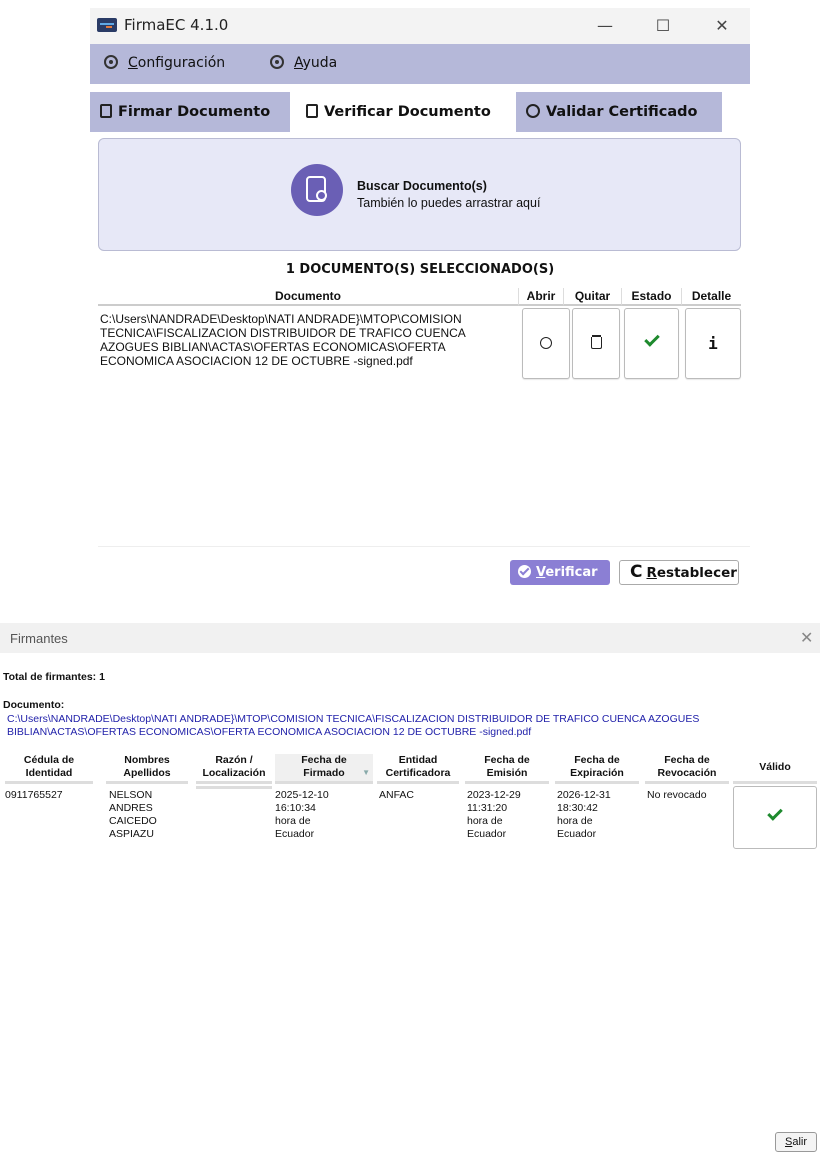 This screenshot has height=1158, width=820. Describe the element at coordinates (324, 766) in the screenshot. I see `col-header-fecha-firmado-label: Fecha de Firmado` at that location.